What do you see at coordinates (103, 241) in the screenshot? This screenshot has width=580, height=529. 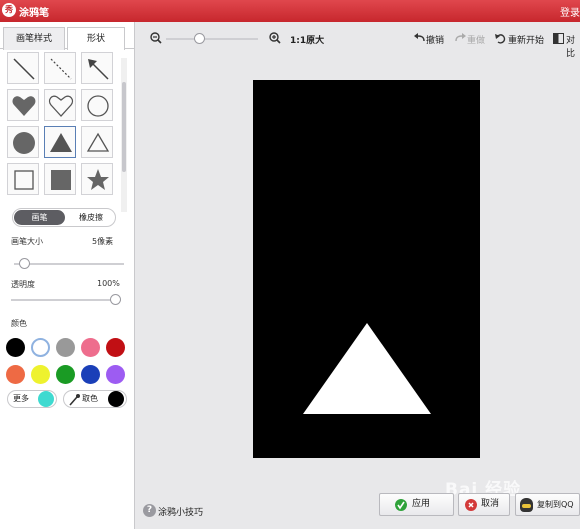 I see `brush-size-value: 5像素` at bounding box center [103, 241].